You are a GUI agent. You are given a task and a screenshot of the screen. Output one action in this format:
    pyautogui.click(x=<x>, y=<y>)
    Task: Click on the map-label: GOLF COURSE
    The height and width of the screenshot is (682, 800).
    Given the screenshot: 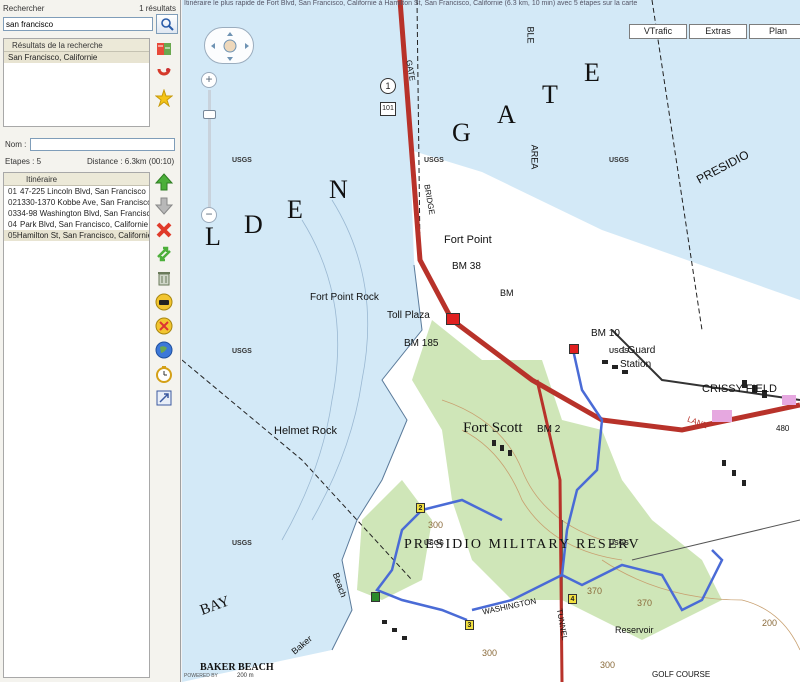 What is the action you would take?
    pyautogui.click(x=681, y=674)
    